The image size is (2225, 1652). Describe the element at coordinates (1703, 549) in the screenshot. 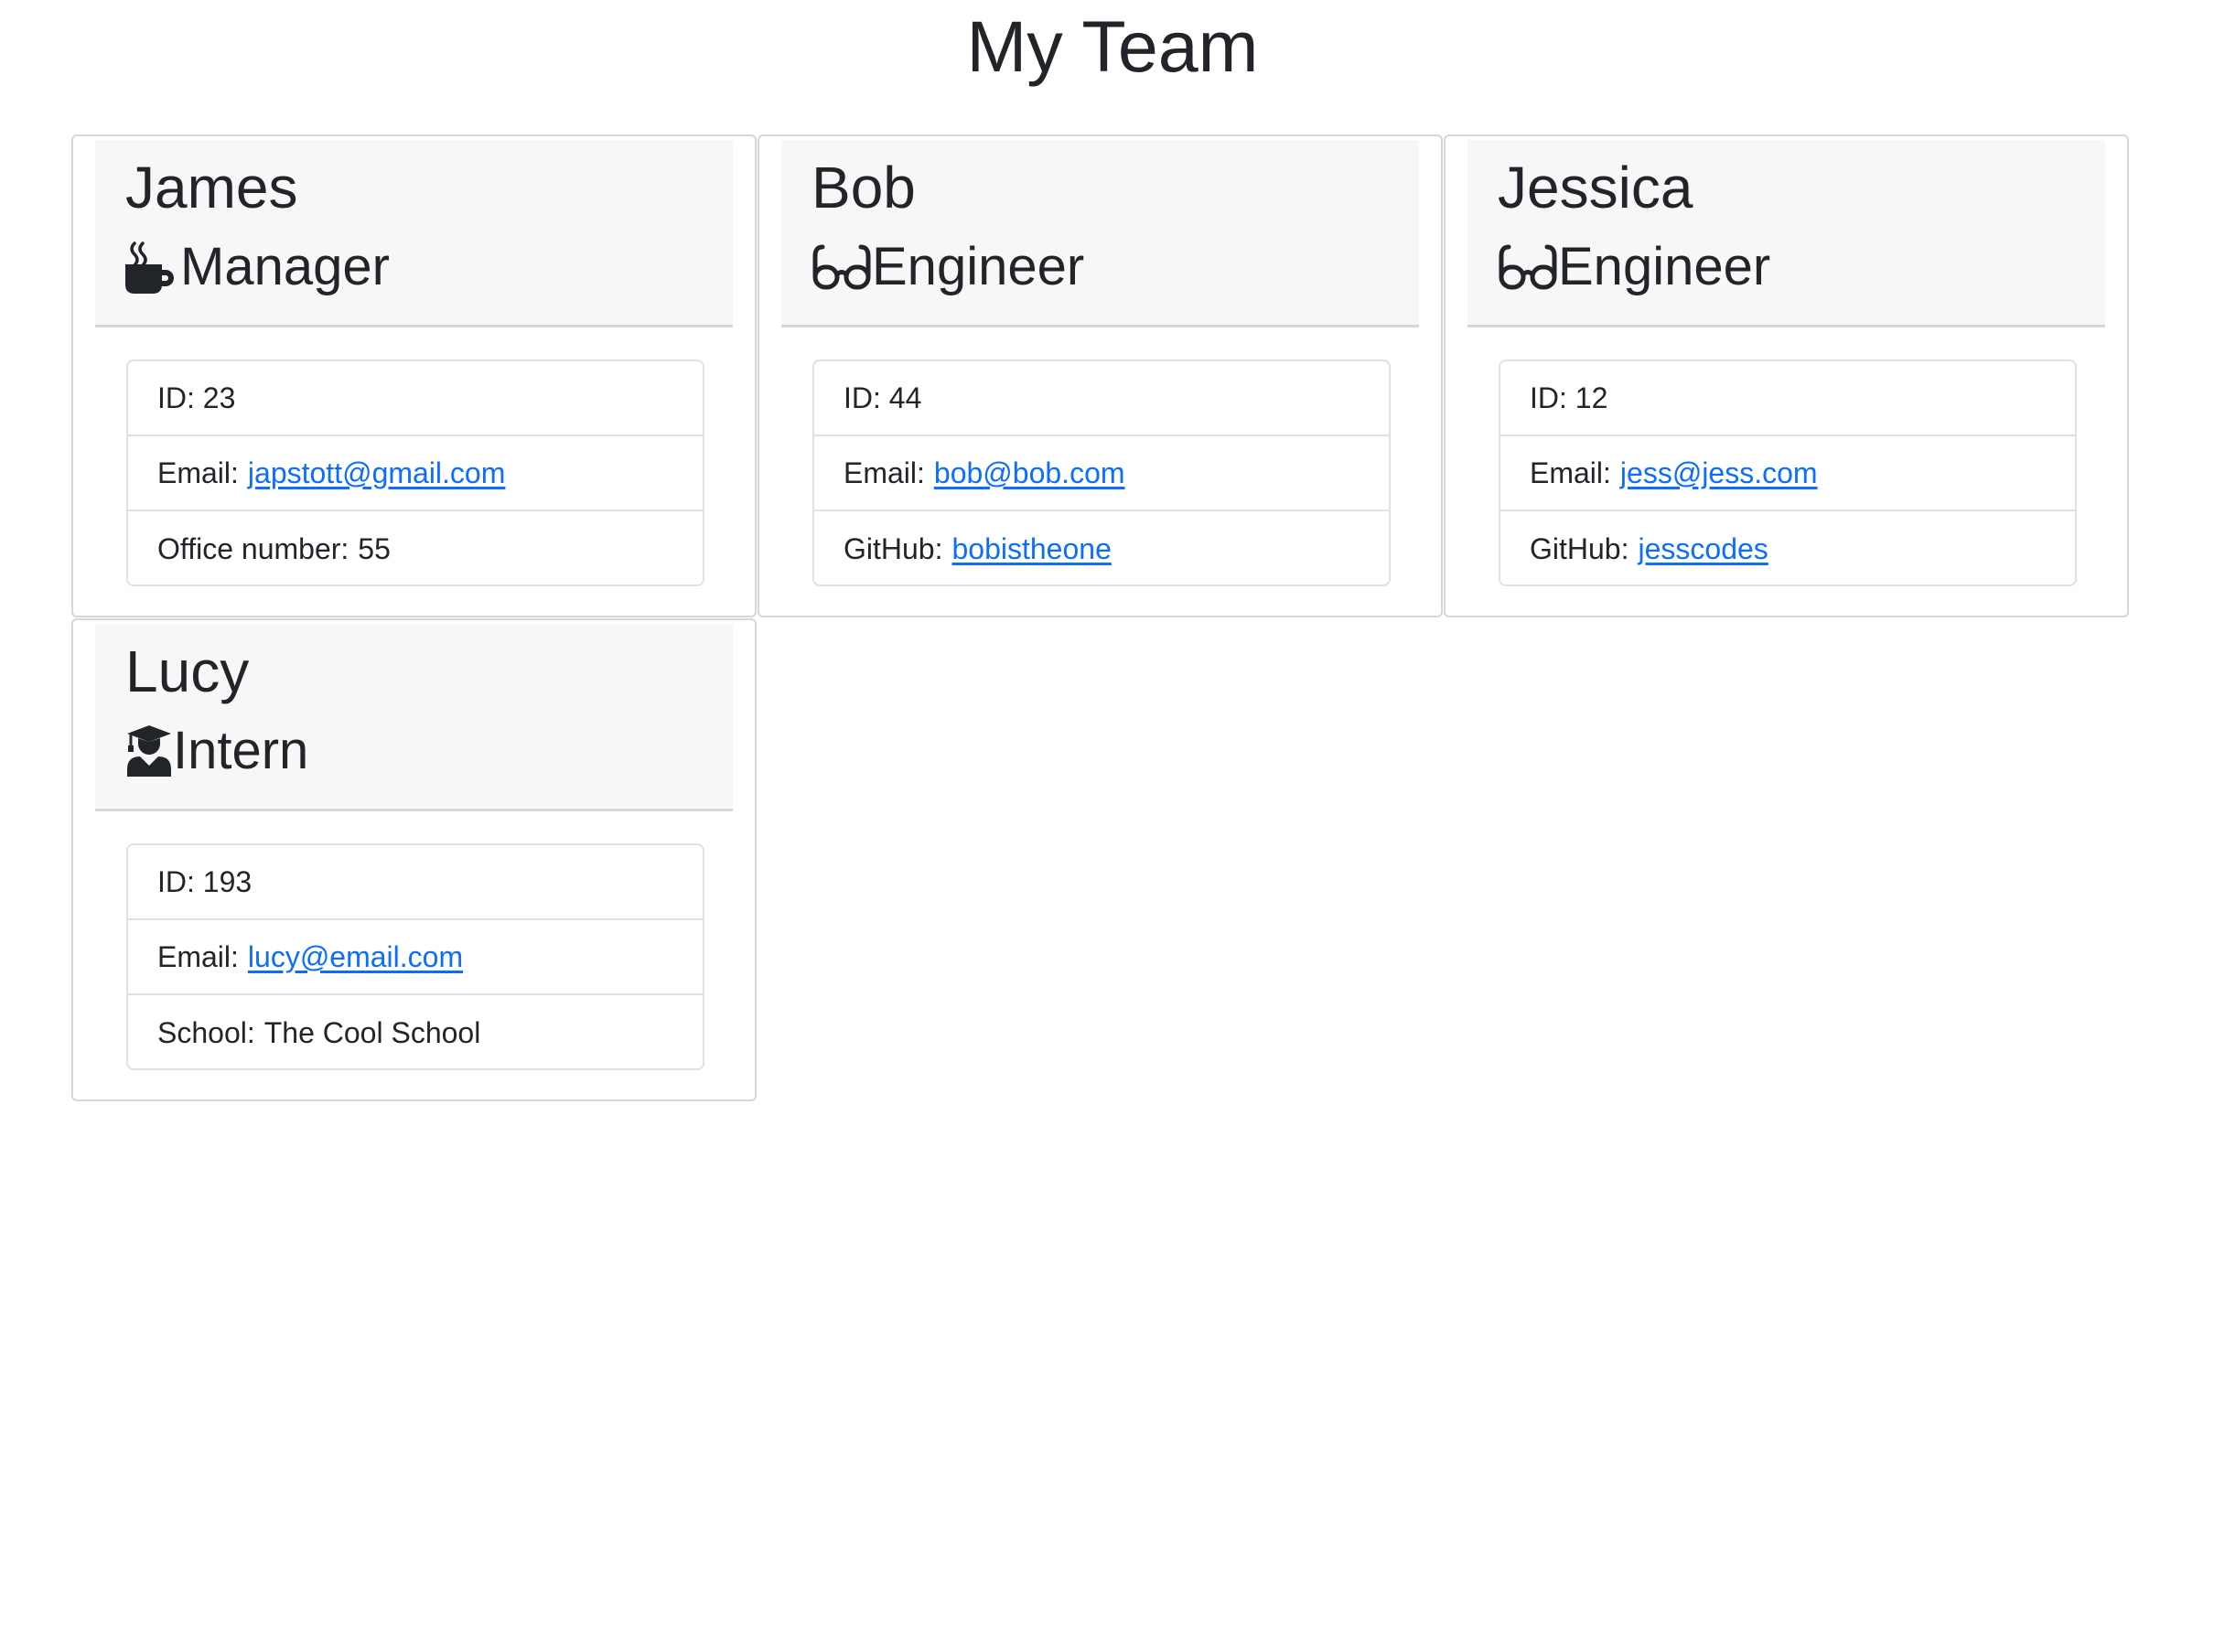

I see `github-link: jesscodes` at that location.